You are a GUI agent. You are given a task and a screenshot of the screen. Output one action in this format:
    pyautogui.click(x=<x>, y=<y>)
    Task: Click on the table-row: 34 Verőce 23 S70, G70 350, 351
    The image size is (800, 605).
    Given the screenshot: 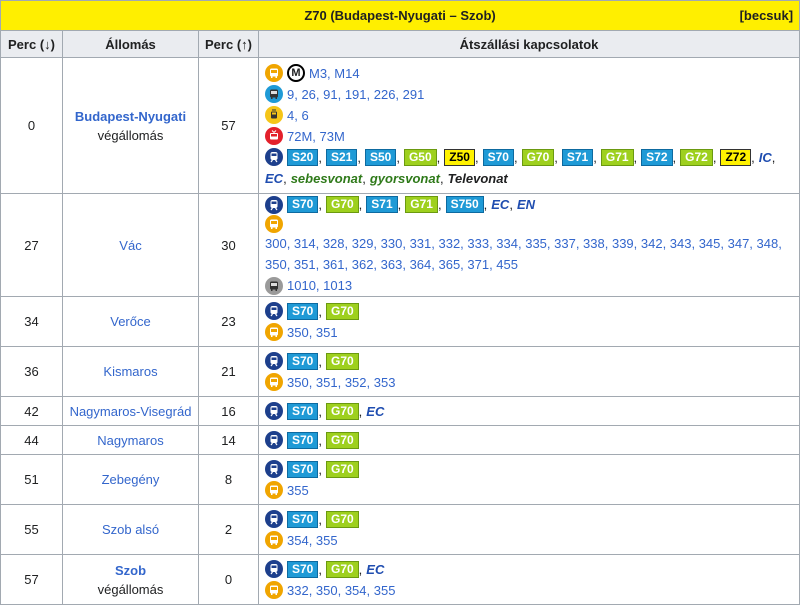 What is the action you would take?
    pyautogui.click(x=400, y=321)
    